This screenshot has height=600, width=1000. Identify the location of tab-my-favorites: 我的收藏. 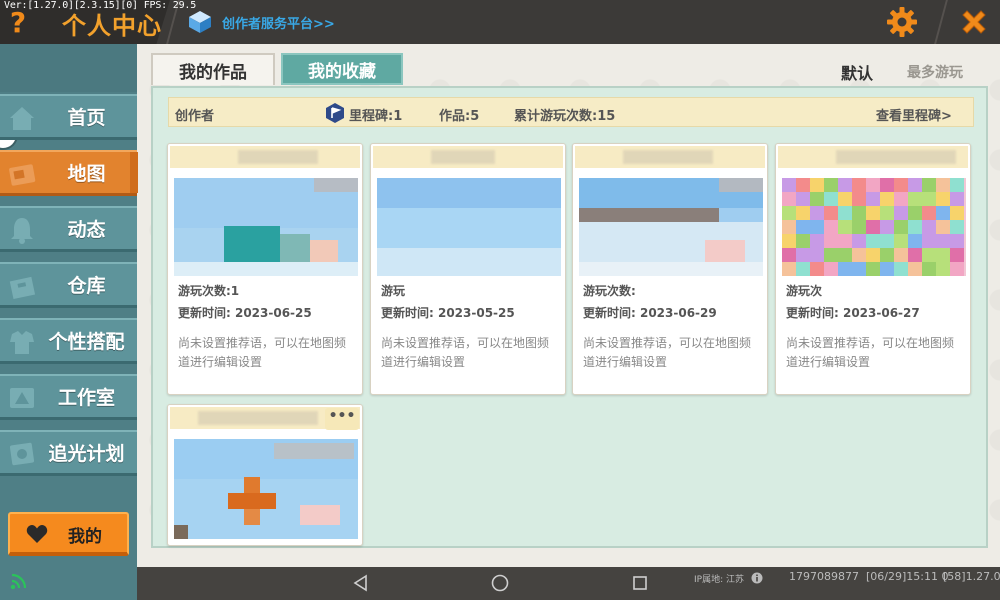
(342, 69).